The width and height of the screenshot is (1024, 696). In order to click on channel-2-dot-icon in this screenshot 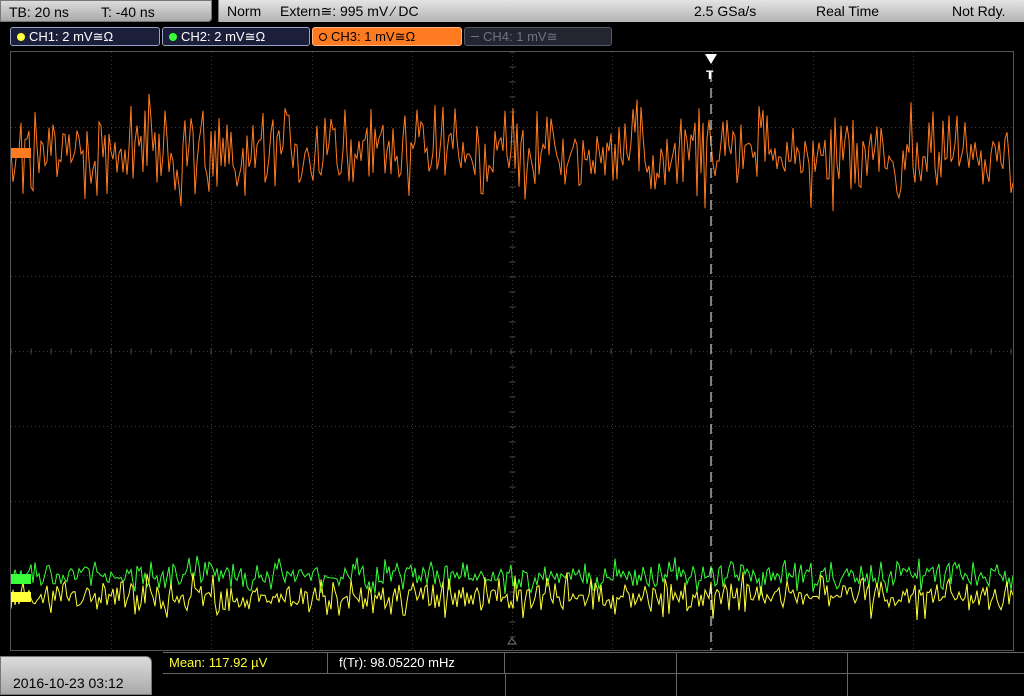, I will do `click(173, 37)`.